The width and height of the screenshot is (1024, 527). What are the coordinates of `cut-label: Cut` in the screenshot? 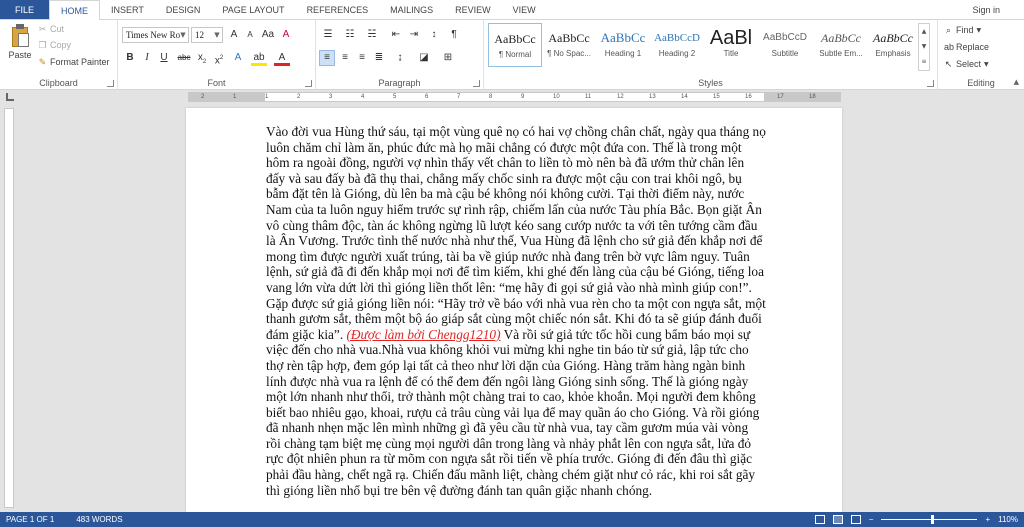 It's located at (57, 29).